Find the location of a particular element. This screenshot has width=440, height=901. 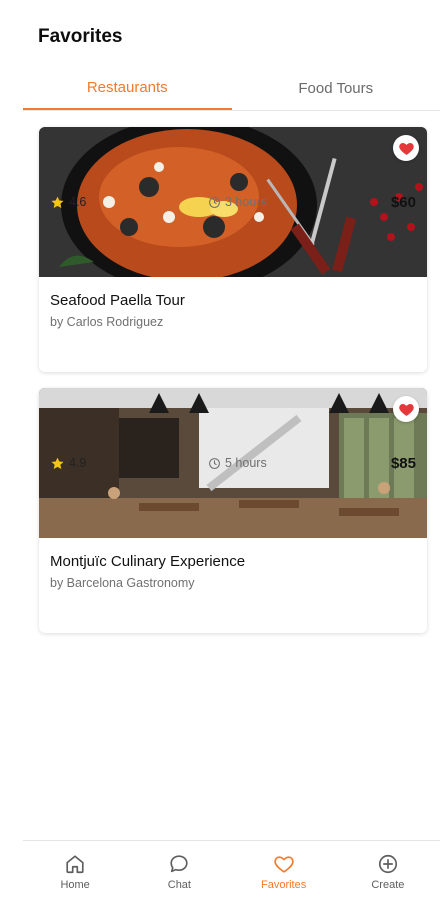

card-author: by Barcelona Gastronomy is located at coordinates (122, 583).